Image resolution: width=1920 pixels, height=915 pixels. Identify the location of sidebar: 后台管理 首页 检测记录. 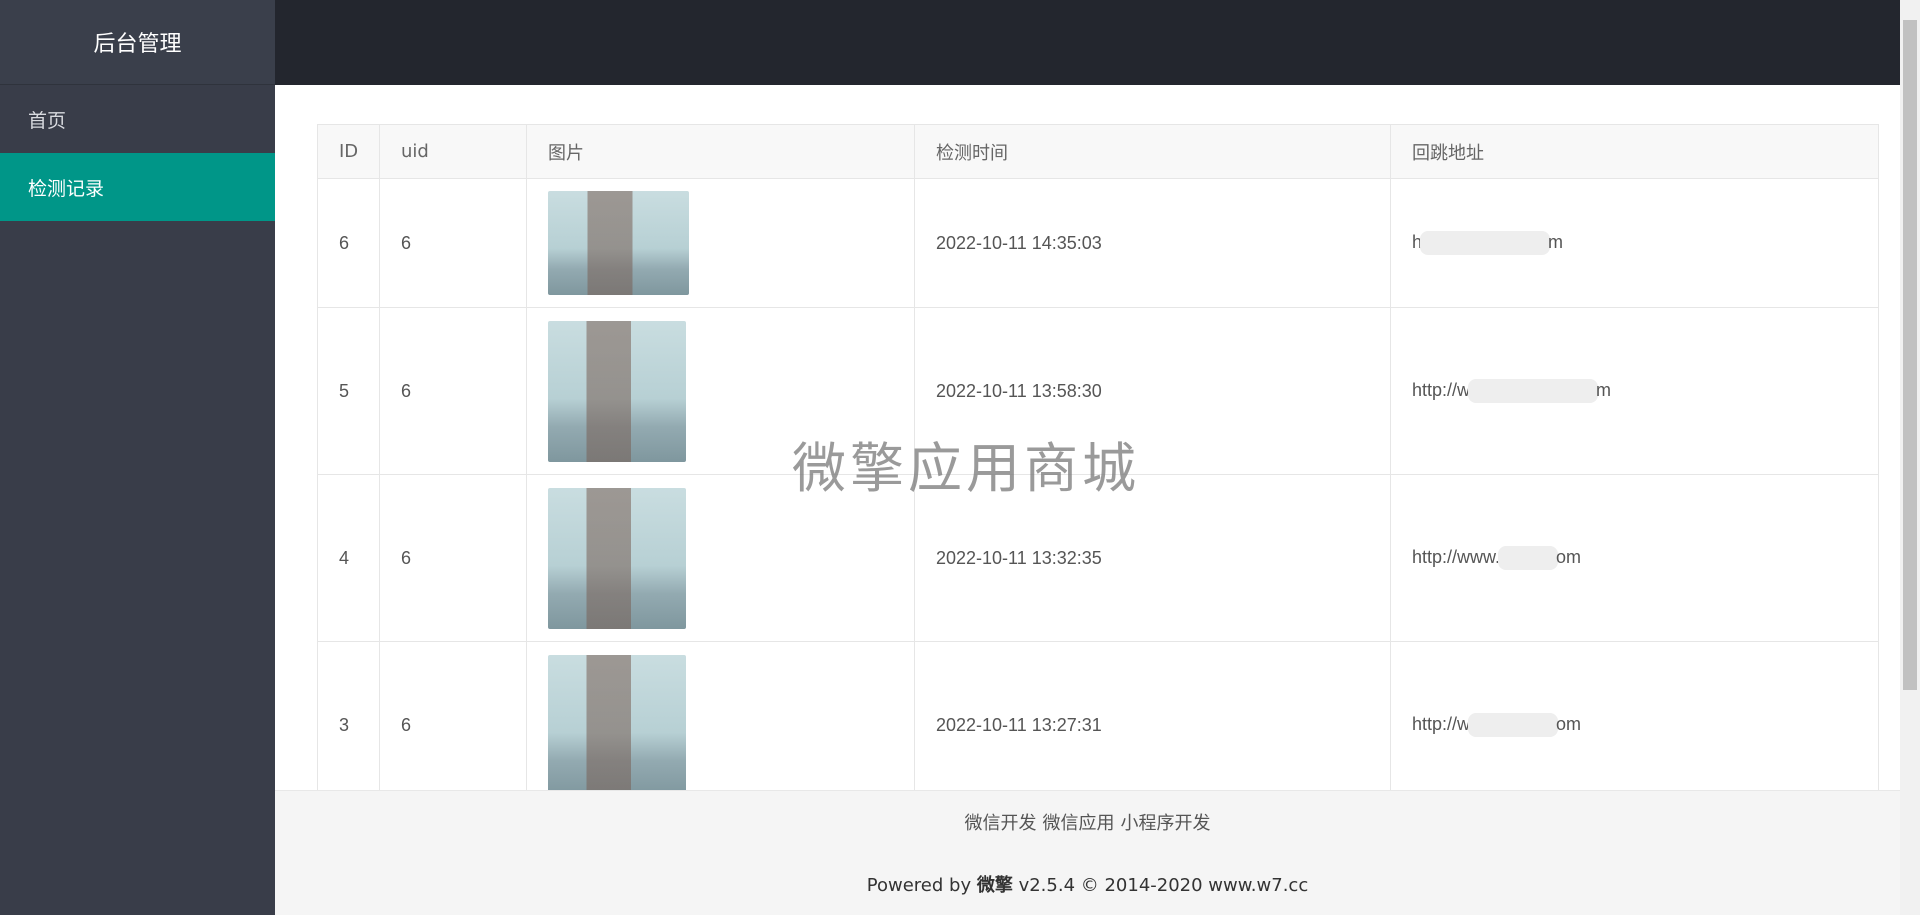
(137, 457).